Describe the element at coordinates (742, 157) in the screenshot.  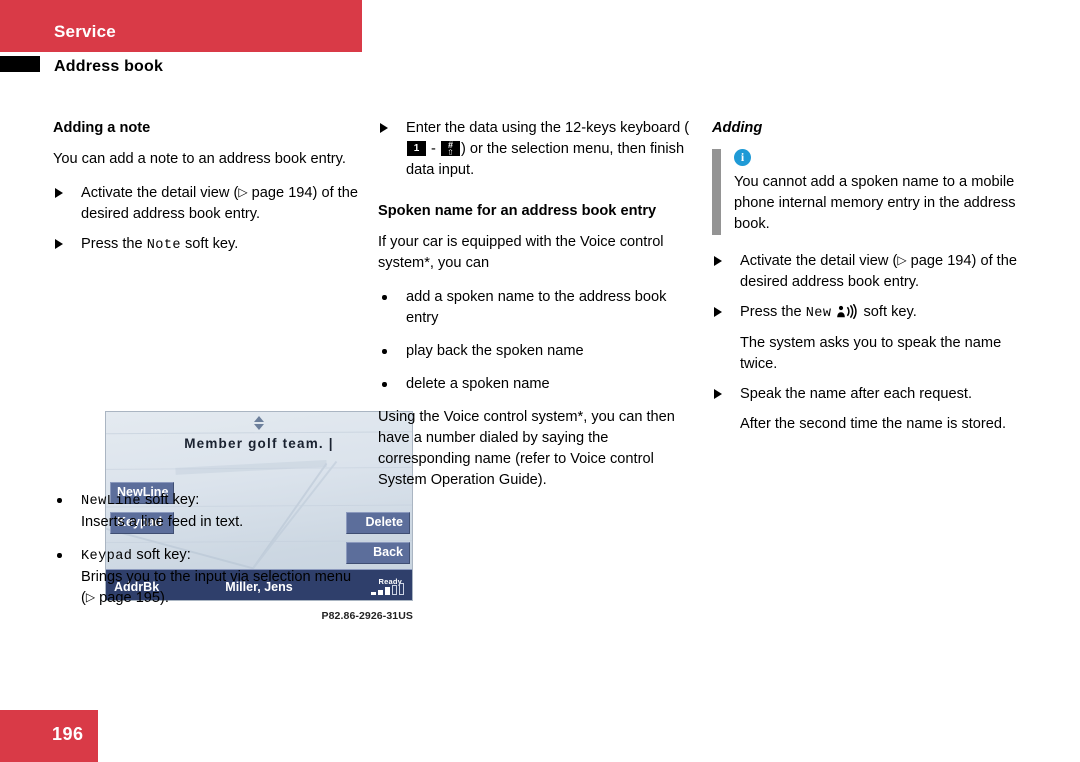
I see `info-icon: i` at that location.